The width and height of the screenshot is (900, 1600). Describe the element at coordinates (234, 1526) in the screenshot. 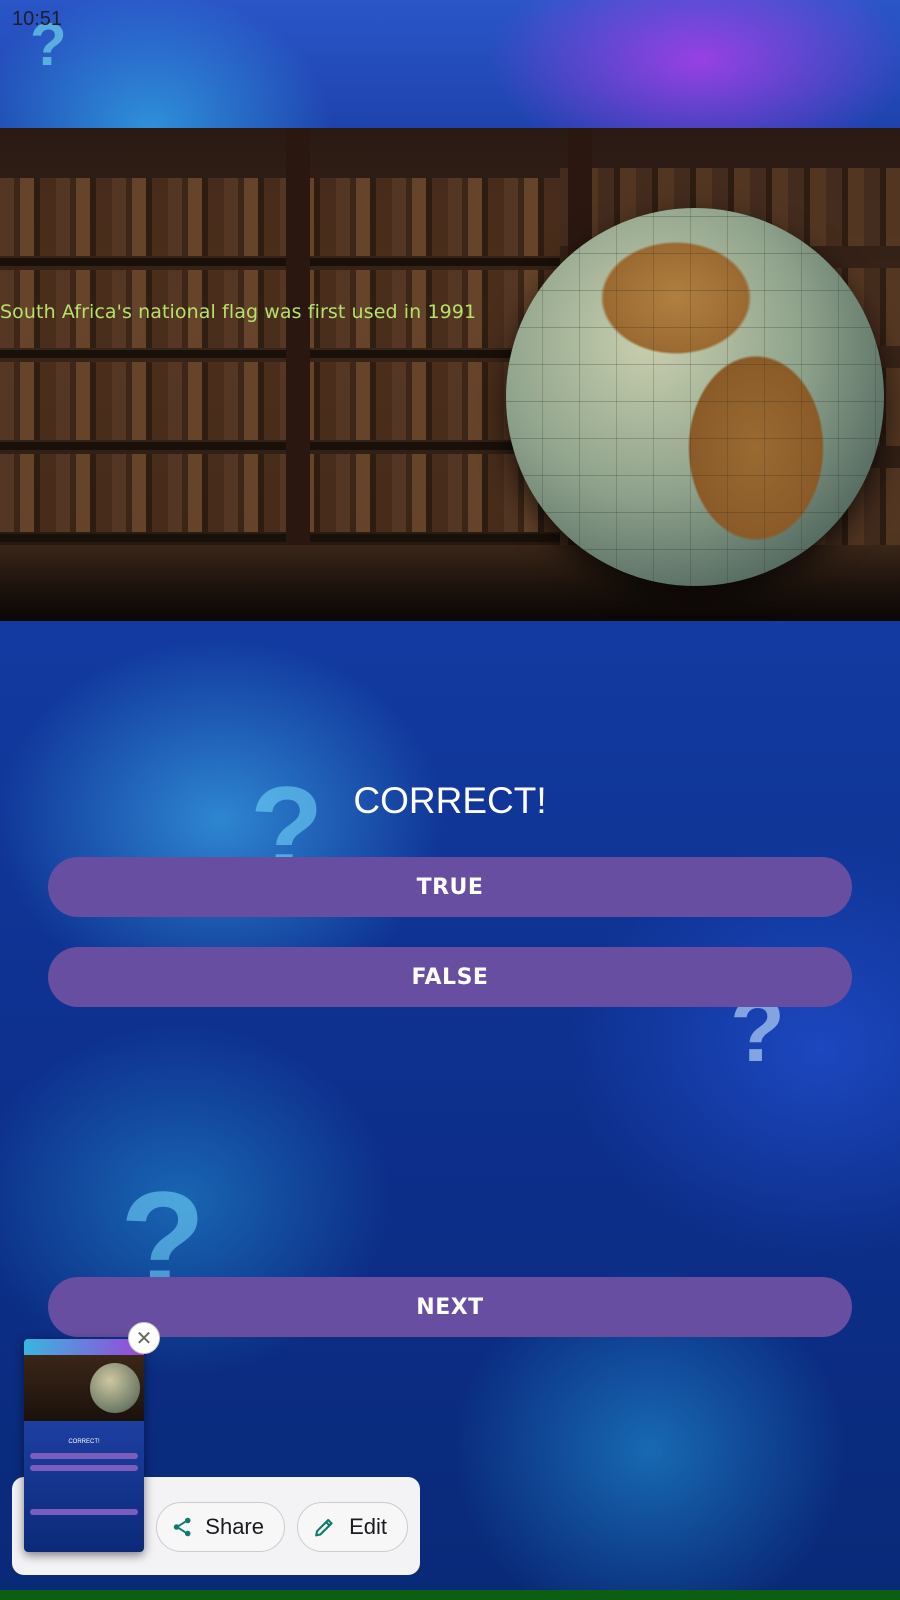

I see `share-label: Share` at that location.